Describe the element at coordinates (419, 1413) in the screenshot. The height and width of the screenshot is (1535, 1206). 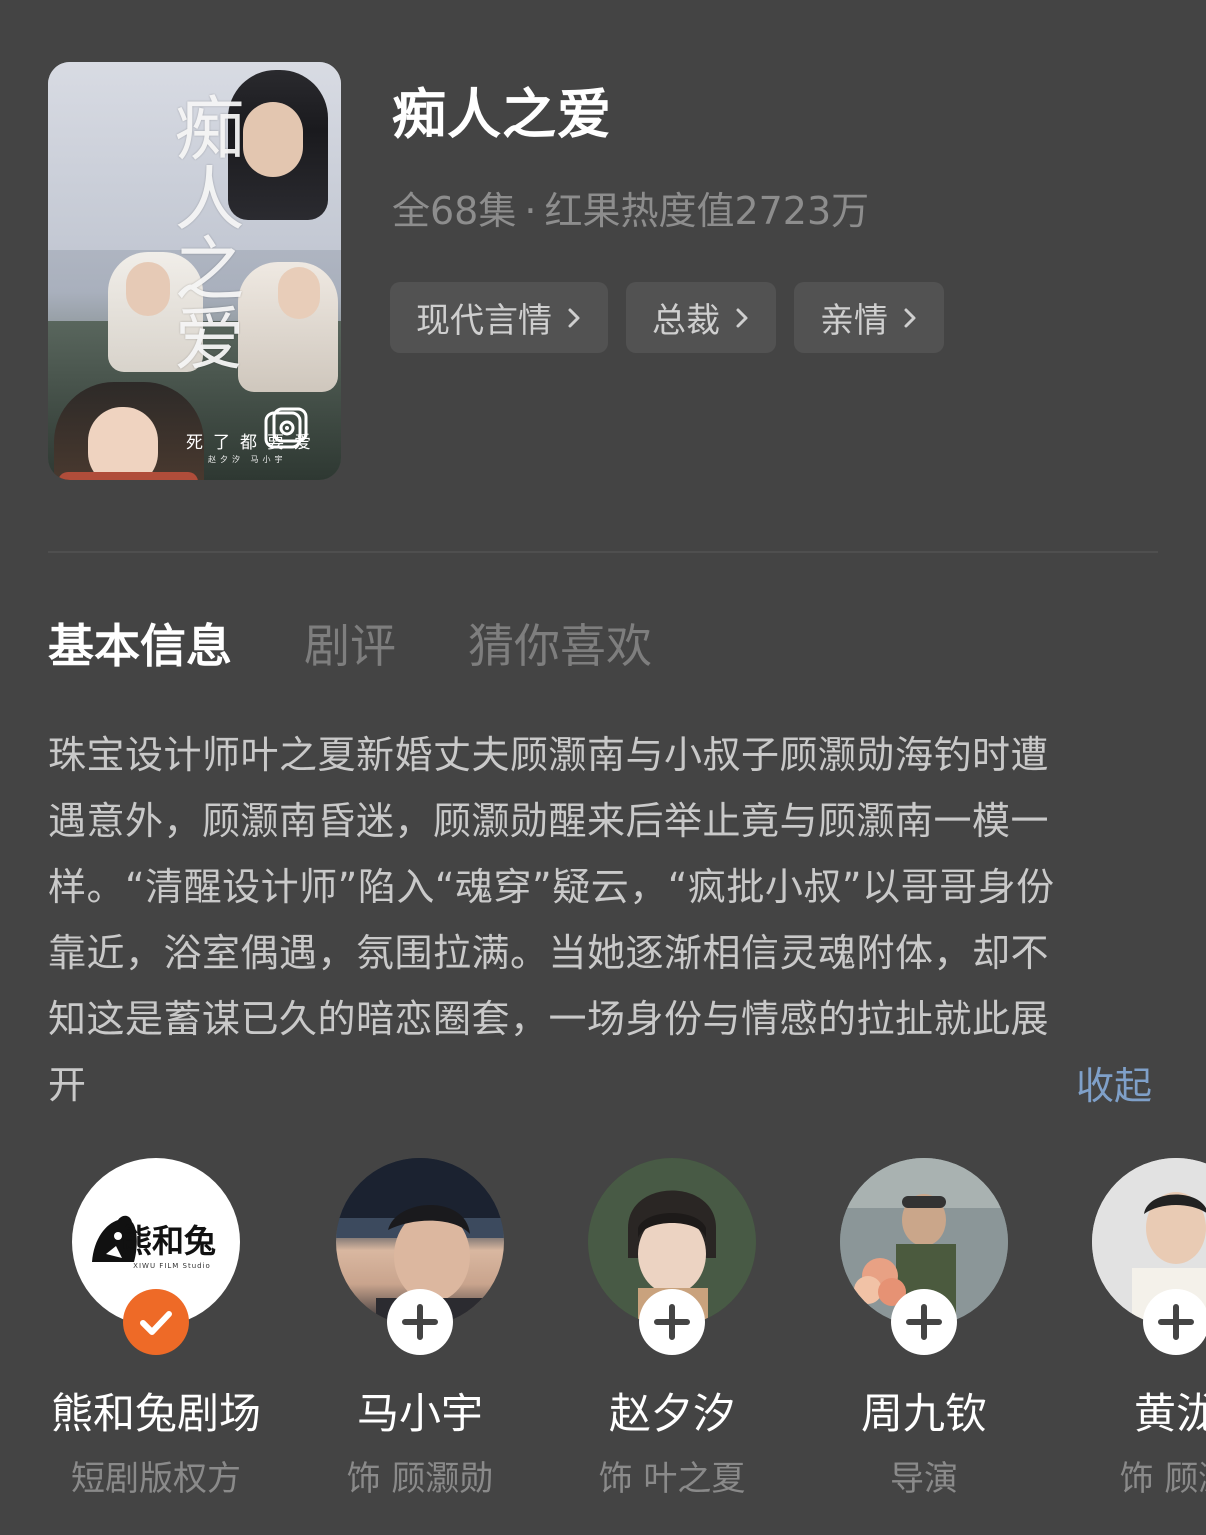
I see `cast-name: 马小宇` at that location.